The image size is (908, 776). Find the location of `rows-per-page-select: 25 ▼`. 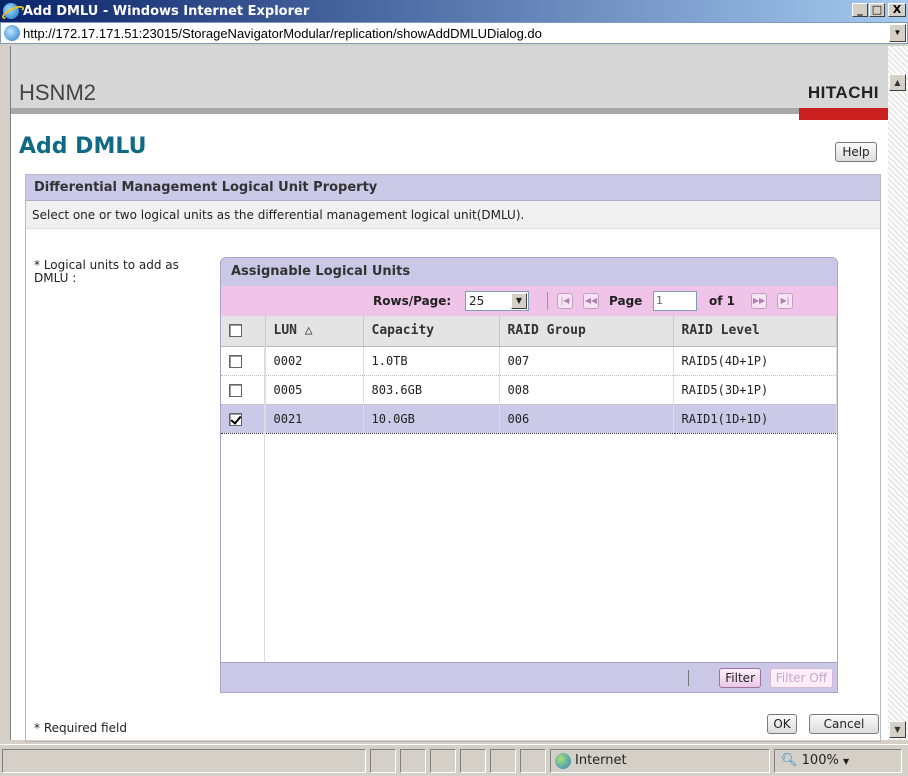

rows-per-page-select: 25 ▼ is located at coordinates (497, 301).